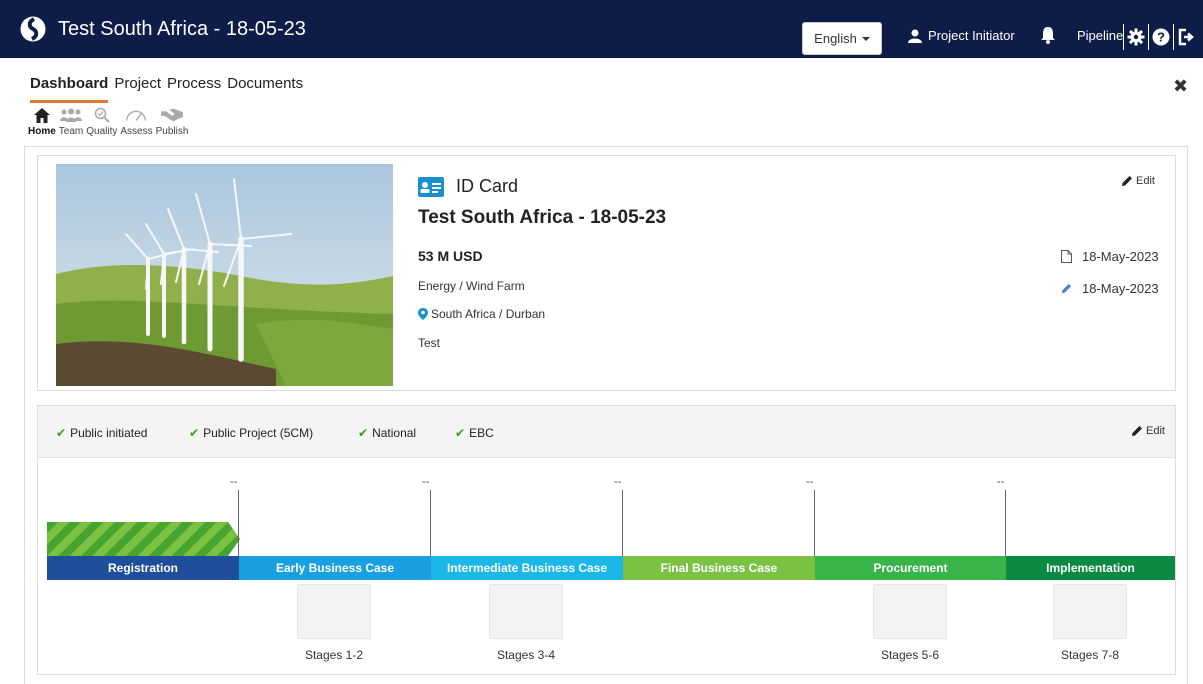  I want to click on stage-group-label: Stages 1-2, so click(334, 655).